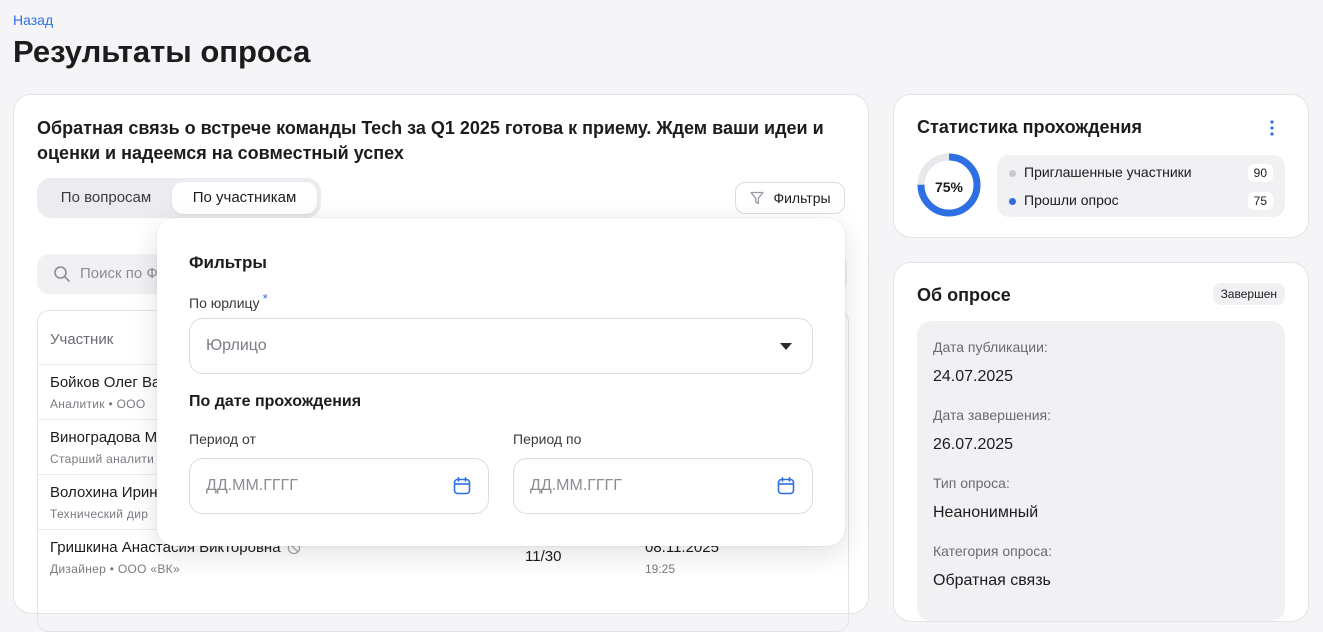  Describe the element at coordinates (1141, 201) in the screenshot. I see `legend-item-completed: Прошли опрос 75` at that location.